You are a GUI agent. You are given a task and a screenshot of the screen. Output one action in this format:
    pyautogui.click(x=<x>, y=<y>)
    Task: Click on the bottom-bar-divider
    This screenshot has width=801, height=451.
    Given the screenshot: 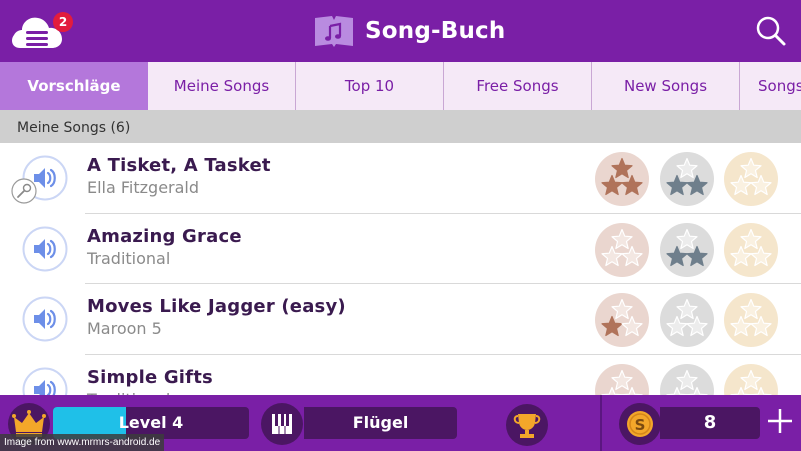 What is the action you would take?
    pyautogui.click(x=601, y=423)
    